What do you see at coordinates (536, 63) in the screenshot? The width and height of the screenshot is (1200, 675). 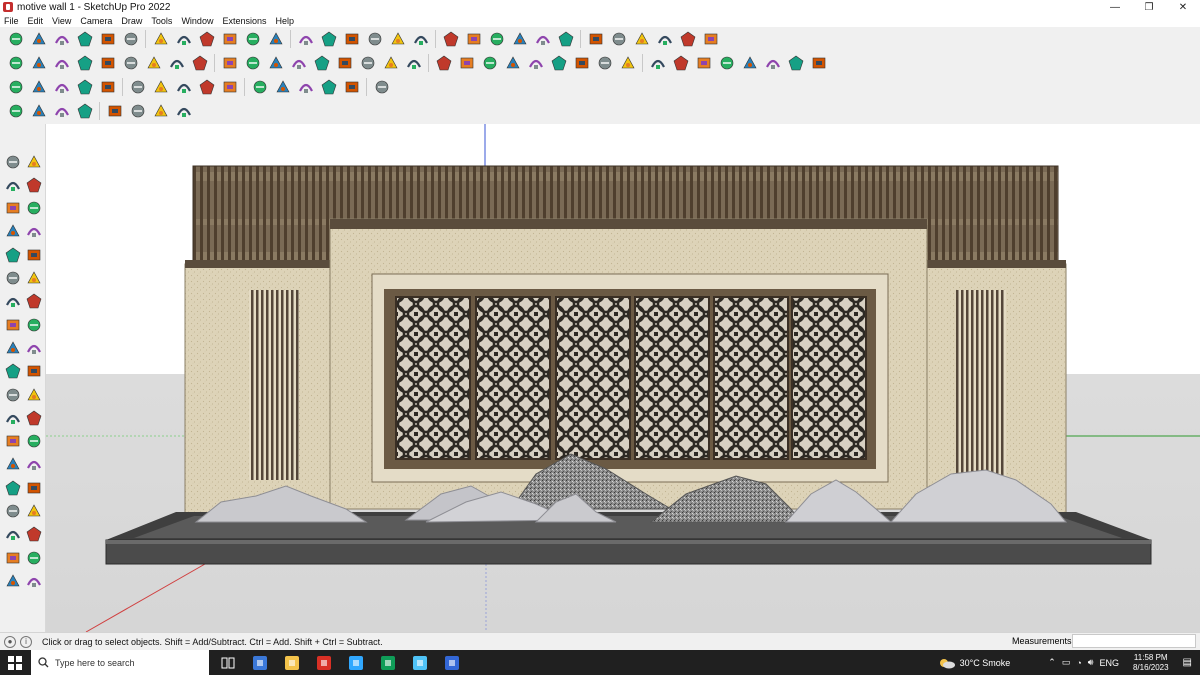 I see `torus-button` at bounding box center [536, 63].